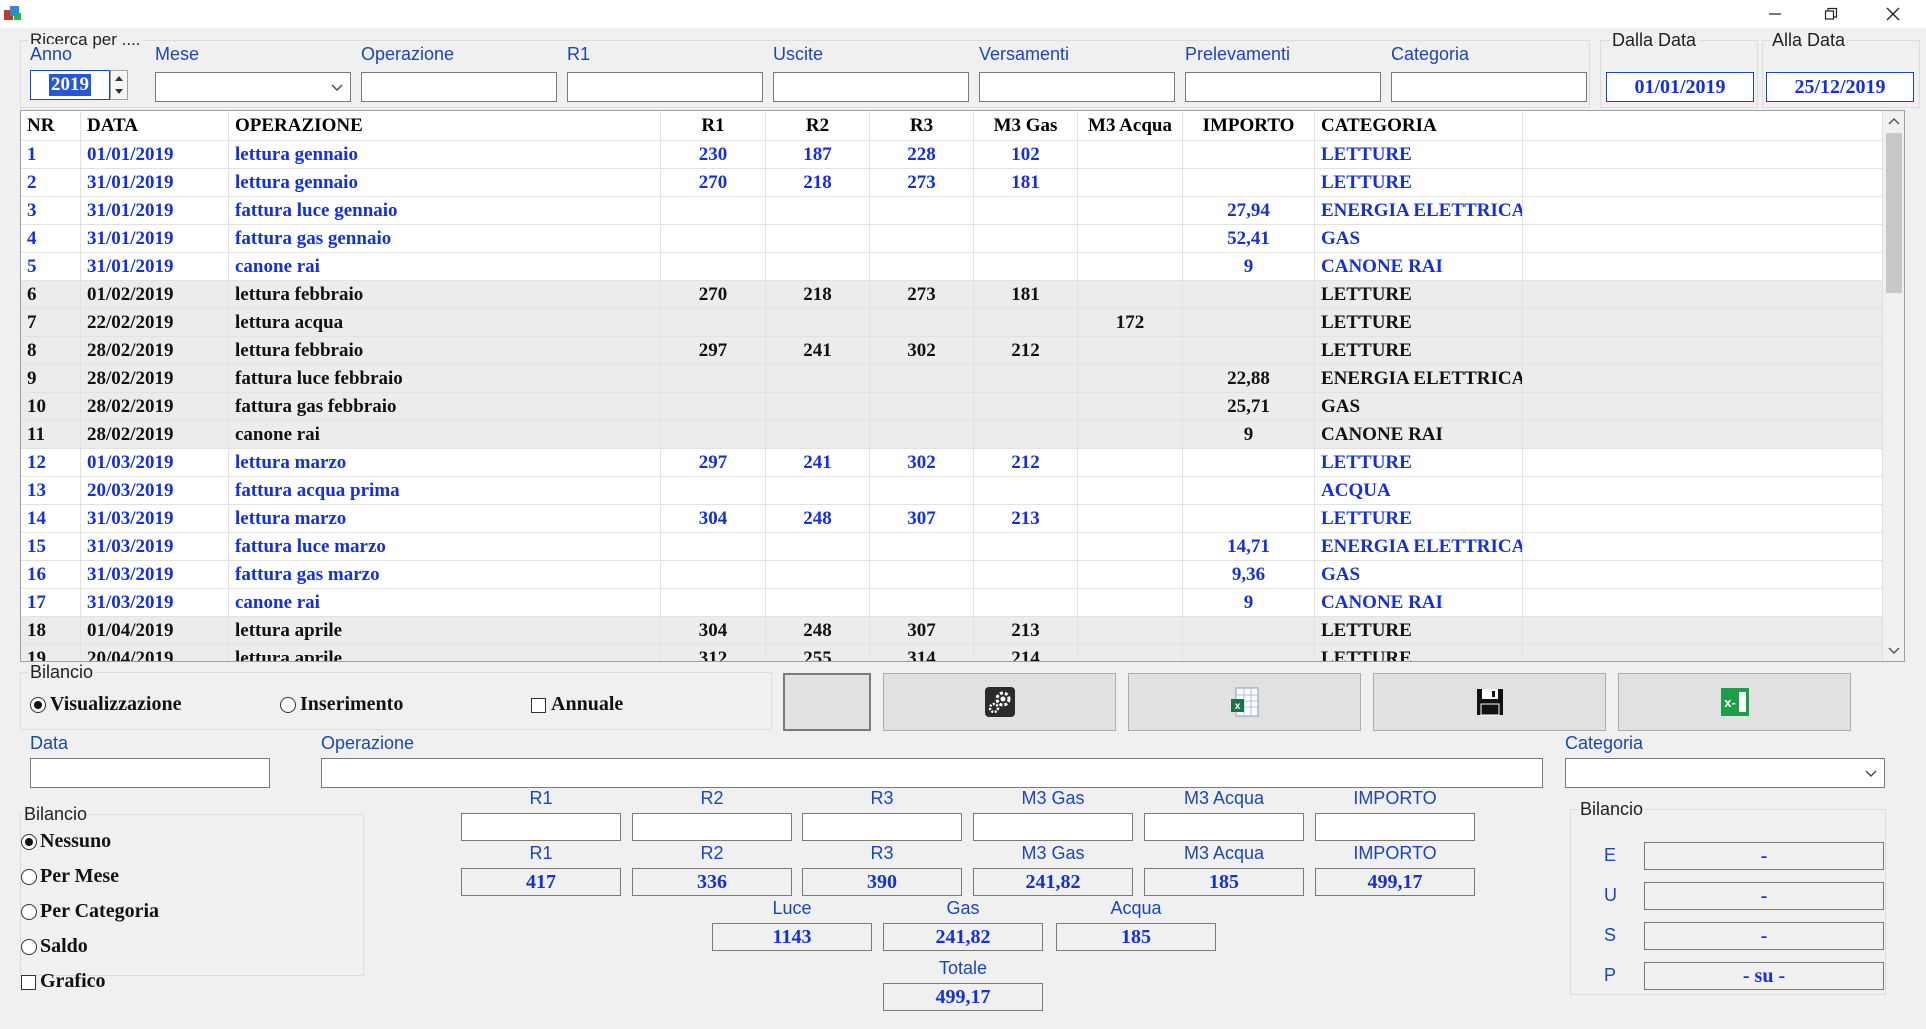 The height and width of the screenshot is (1029, 1926). What do you see at coordinates (932, 773) in the screenshot?
I see `operazione-entry-input` at bounding box center [932, 773].